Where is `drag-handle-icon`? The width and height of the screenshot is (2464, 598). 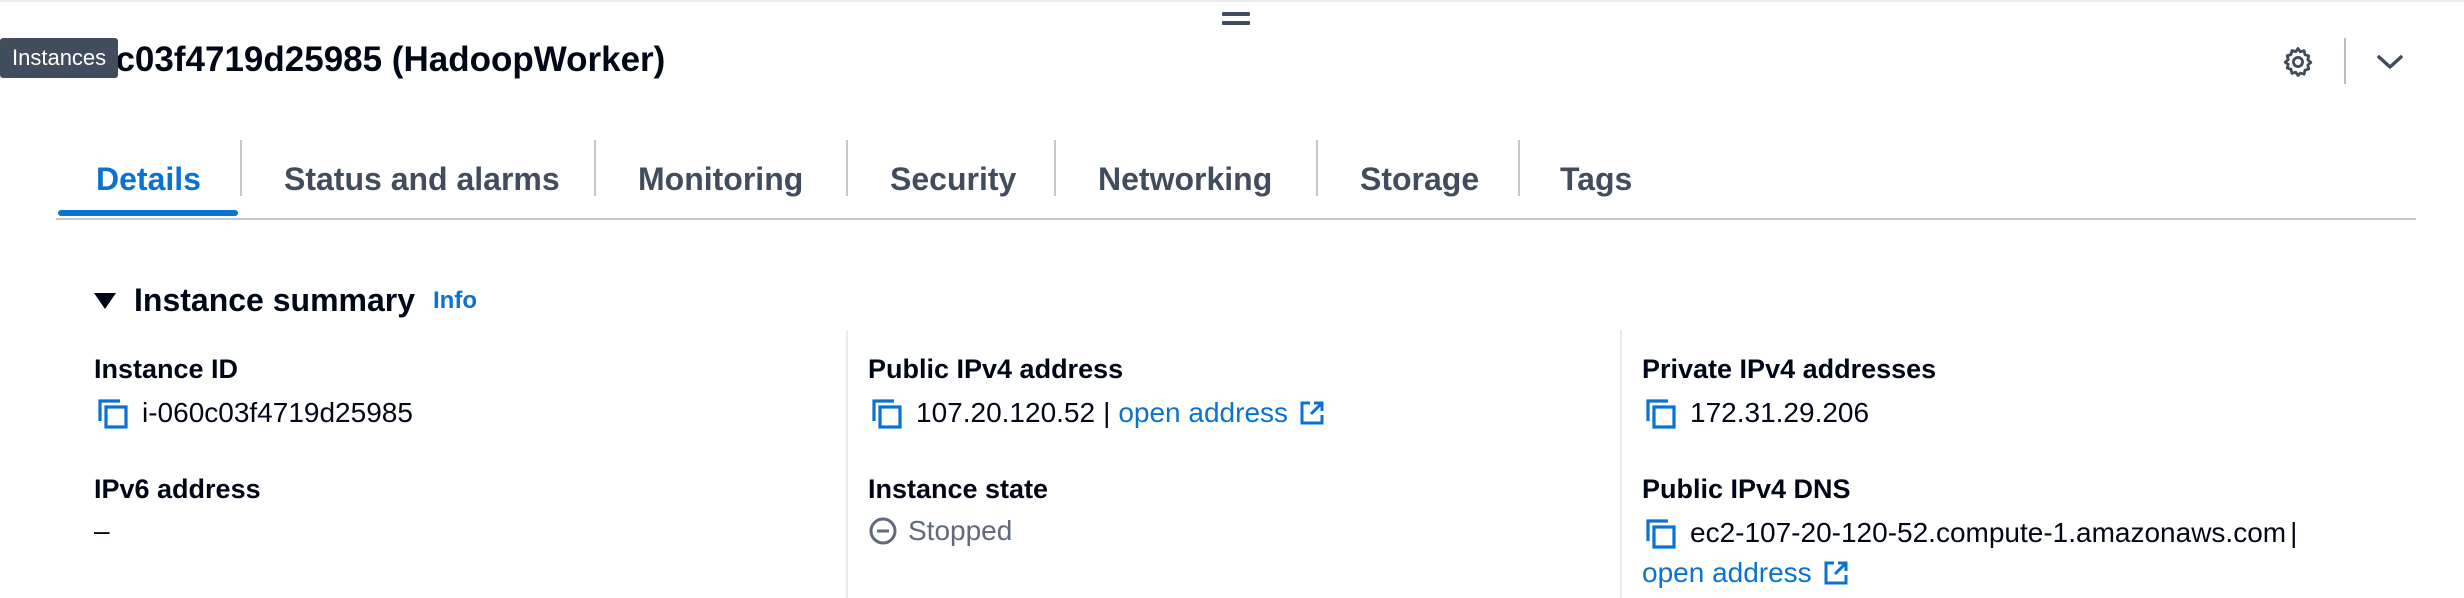 drag-handle-icon is located at coordinates (1236, 20).